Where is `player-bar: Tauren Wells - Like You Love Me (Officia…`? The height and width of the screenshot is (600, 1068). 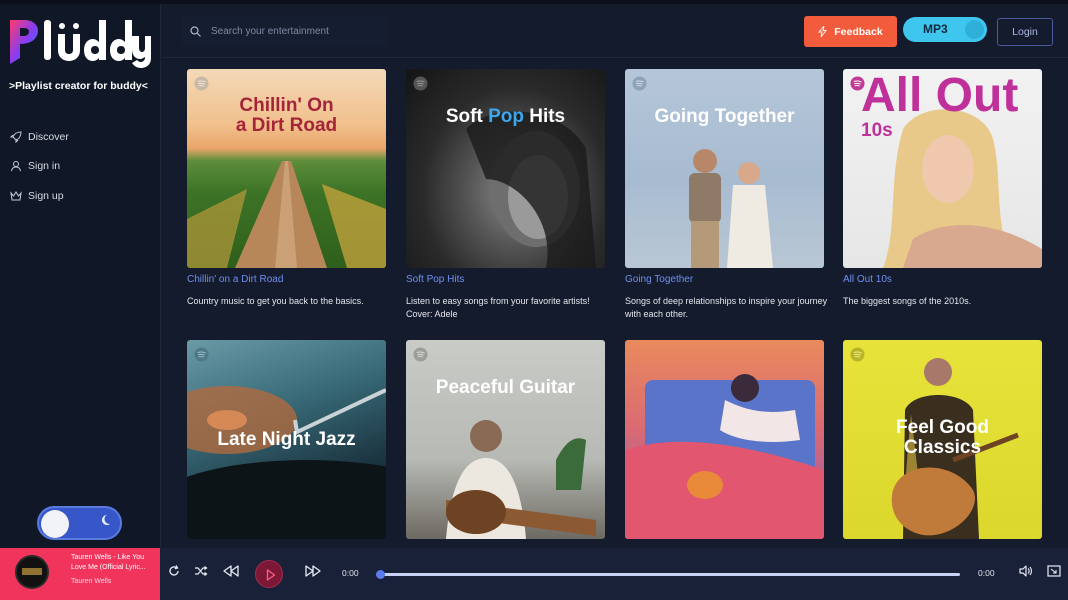
player-bar: Tauren Wells - Like You Love Me (Officia… is located at coordinates (534, 574).